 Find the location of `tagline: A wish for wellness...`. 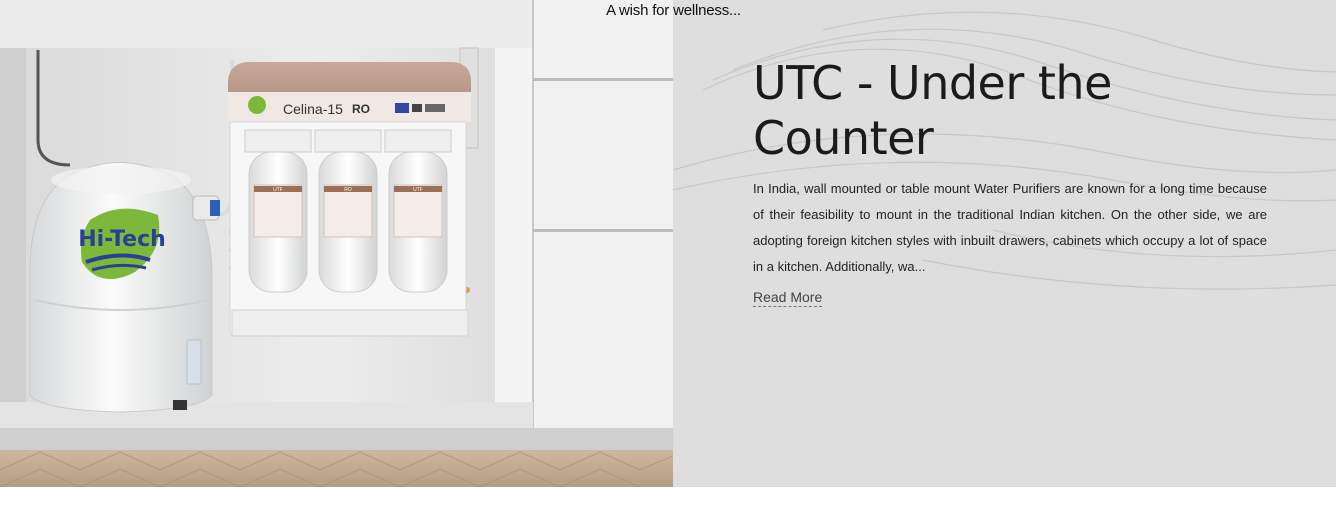

tagline: A wish for wellness... is located at coordinates (673, 10).